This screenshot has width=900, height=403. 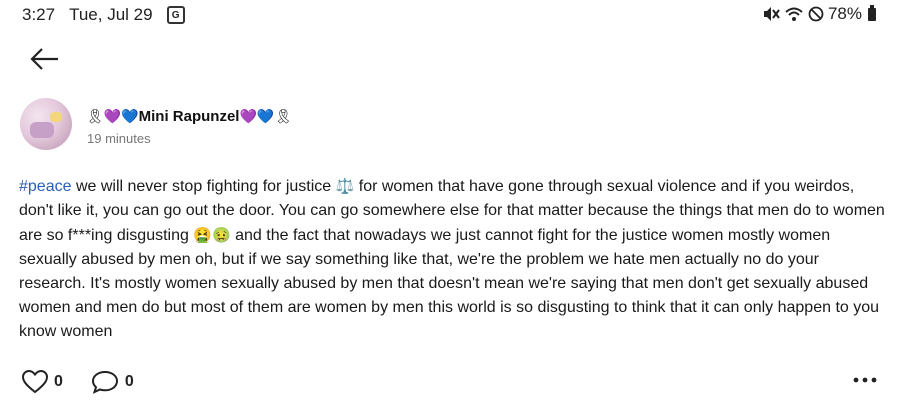 What do you see at coordinates (56, 117) in the screenshot?
I see `avatar-image-detail` at bounding box center [56, 117].